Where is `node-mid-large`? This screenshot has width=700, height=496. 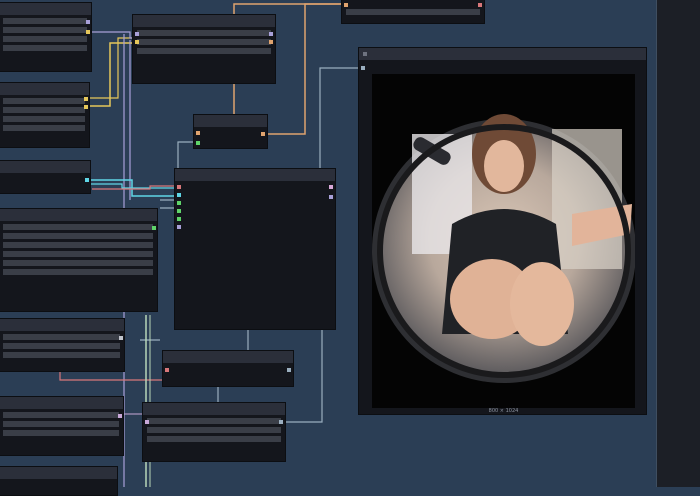
node-mid-large is located at coordinates (255, 249).